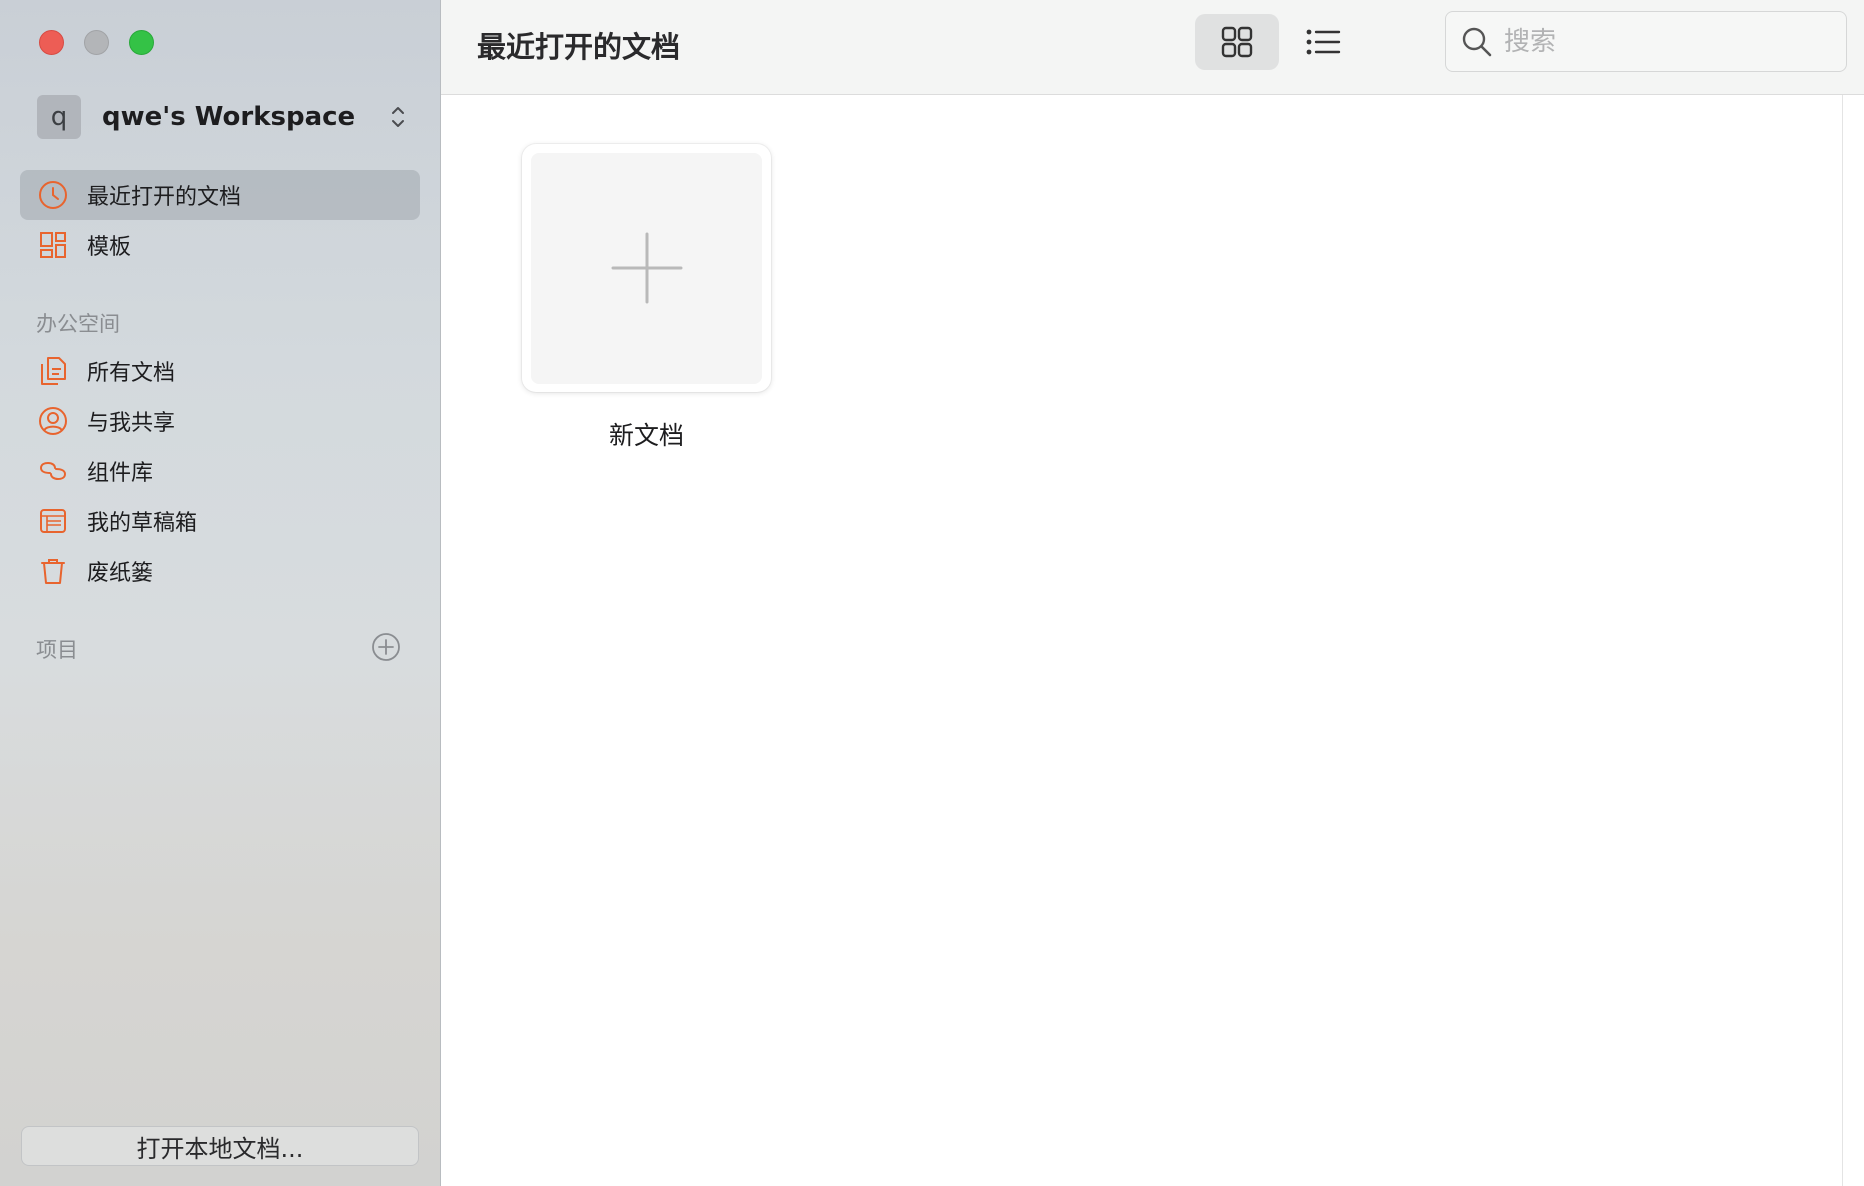 Image resolution: width=1864 pixels, height=1186 pixels. Describe the element at coordinates (220, 421) in the screenshot. I see `sidebar-item-shared-with-me: 与我共享` at that location.